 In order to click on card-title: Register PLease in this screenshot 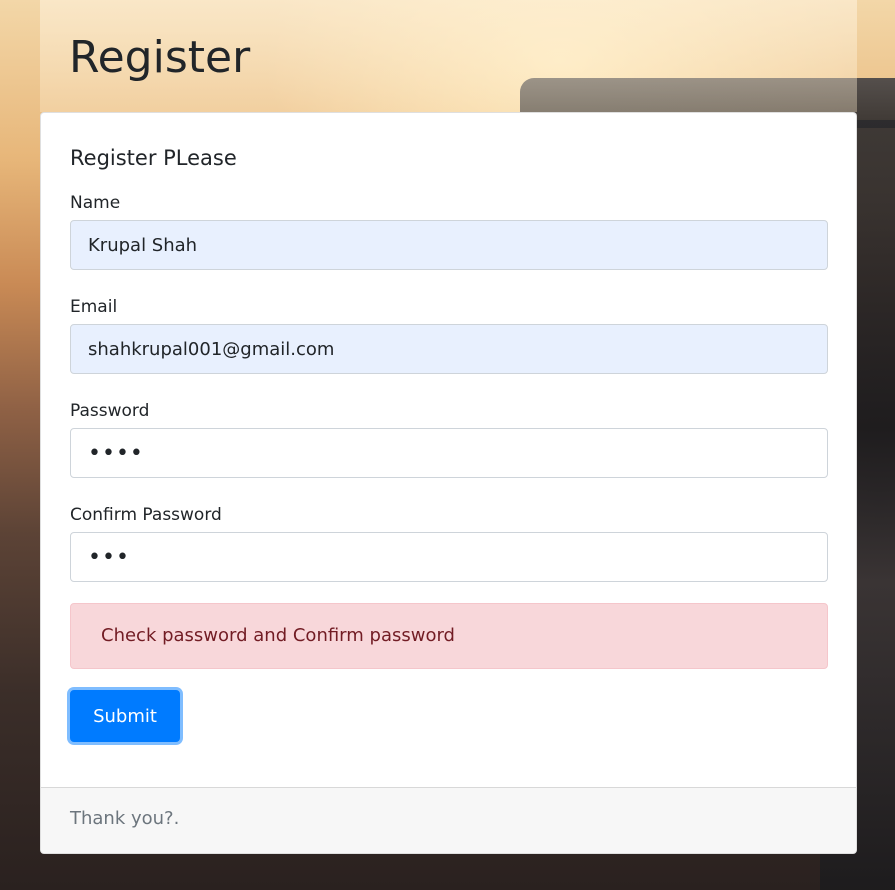, I will do `click(153, 158)`.